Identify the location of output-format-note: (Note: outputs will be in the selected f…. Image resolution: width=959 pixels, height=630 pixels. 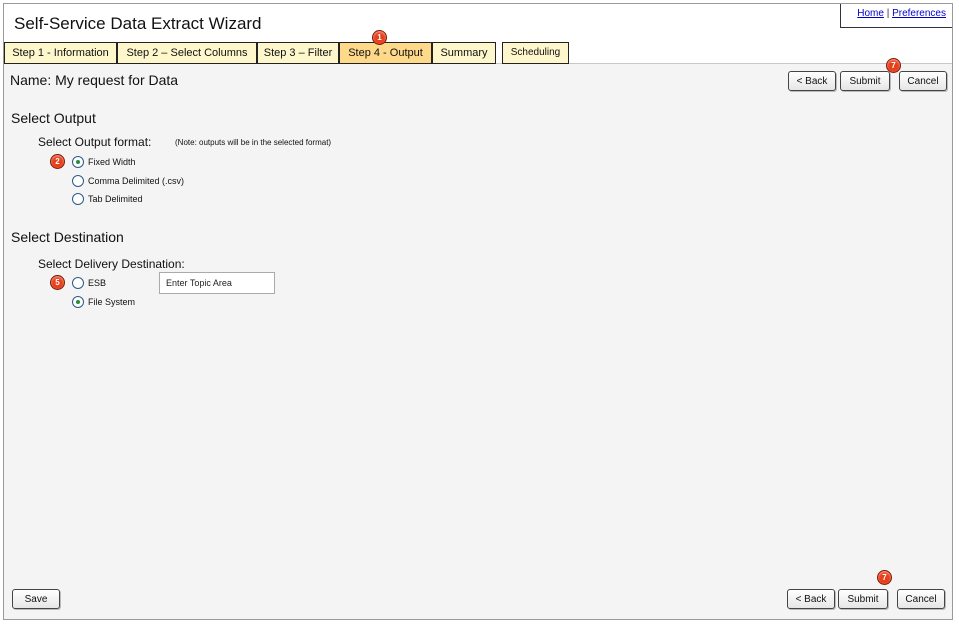
(253, 142).